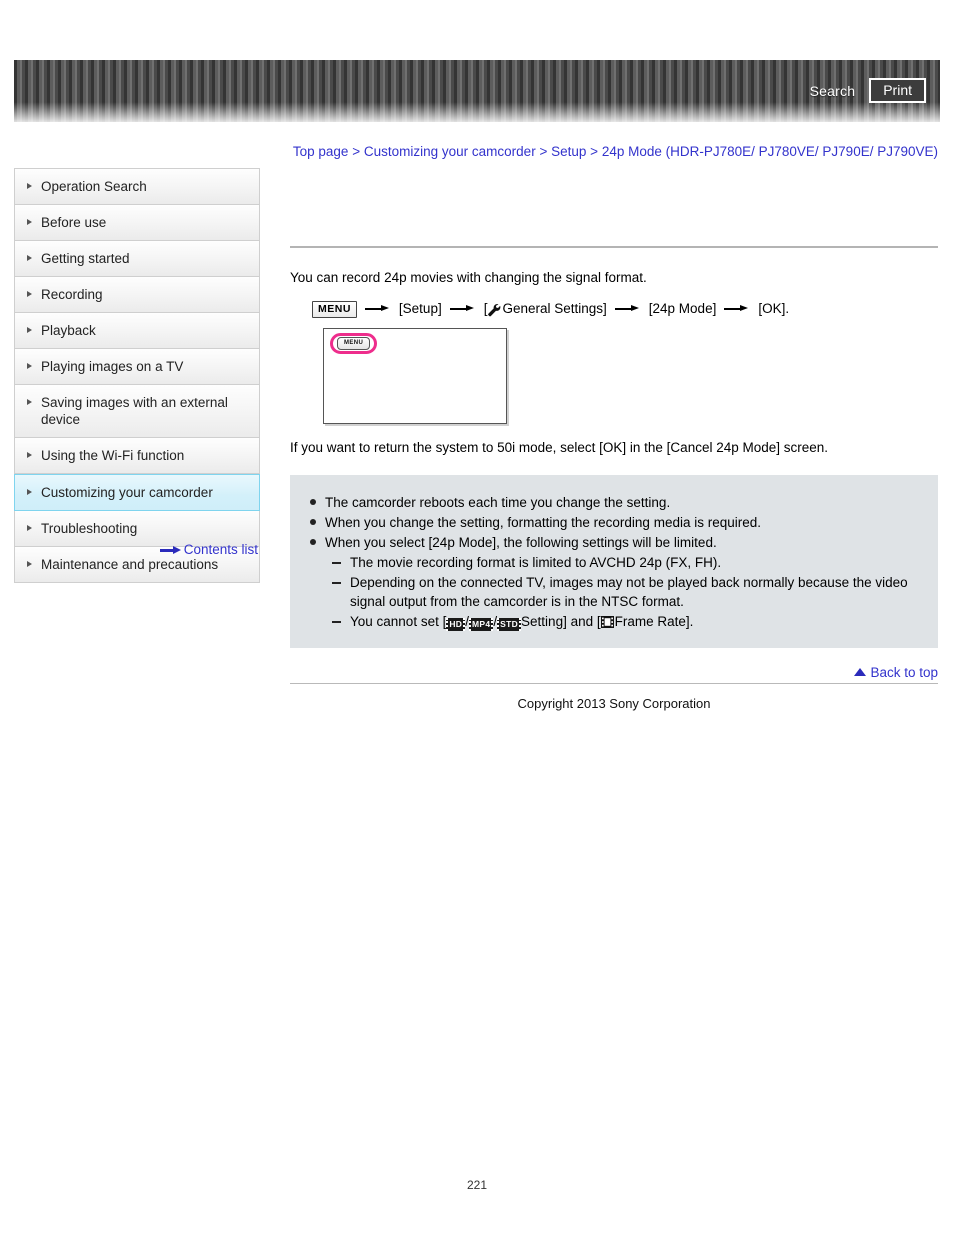  Describe the element at coordinates (220, 549) in the screenshot. I see `contents-list-label: Contents list` at that location.